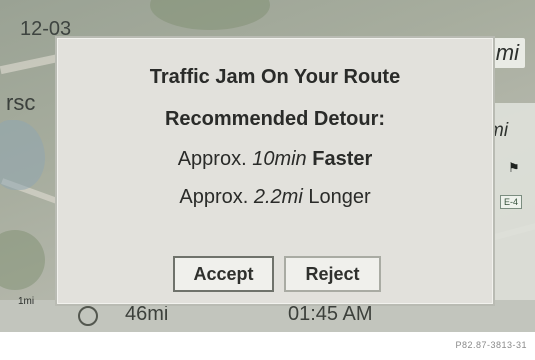  I want to click on remaining-distance: 46mi, so click(147, 314).